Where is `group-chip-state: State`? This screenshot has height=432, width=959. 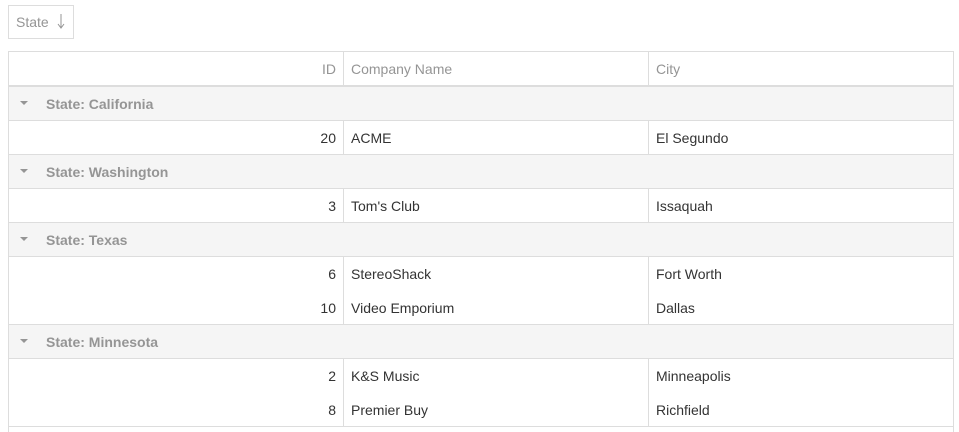 group-chip-state: State is located at coordinates (41, 22).